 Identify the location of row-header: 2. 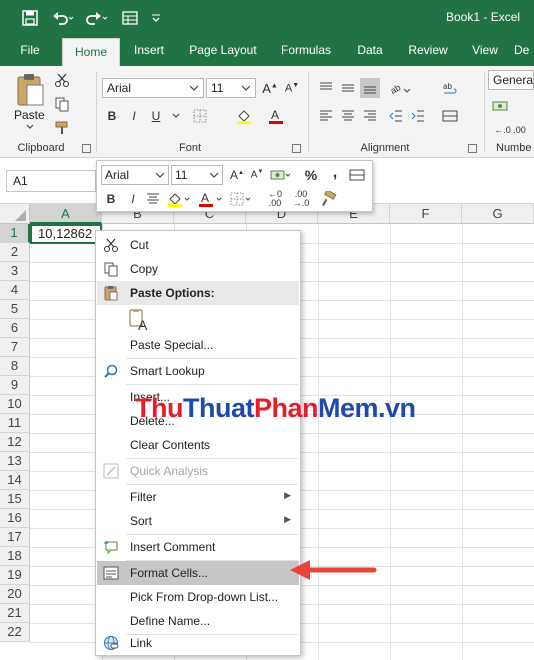
(15, 252).